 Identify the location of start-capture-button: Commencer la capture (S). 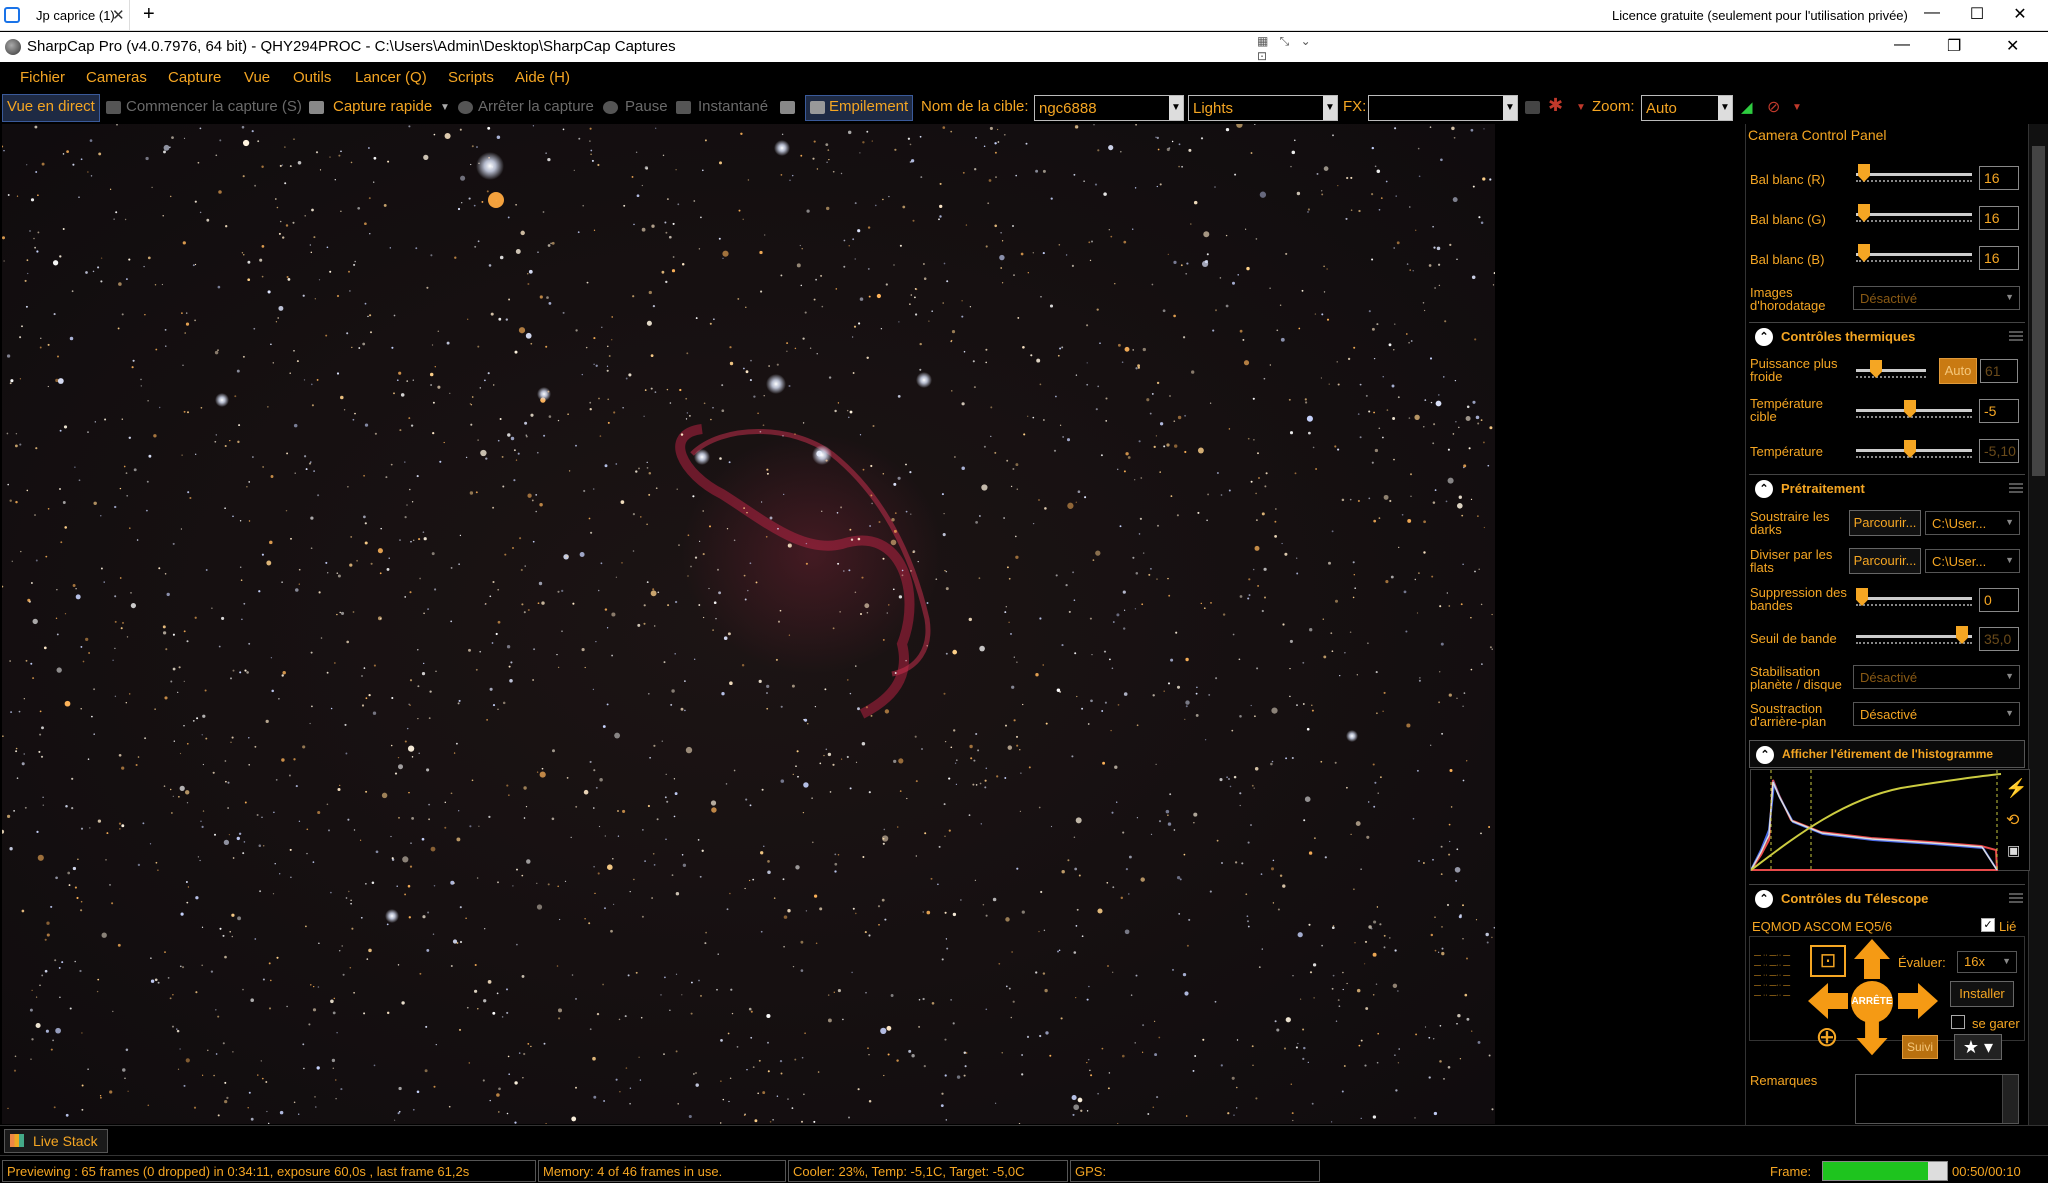
(214, 106).